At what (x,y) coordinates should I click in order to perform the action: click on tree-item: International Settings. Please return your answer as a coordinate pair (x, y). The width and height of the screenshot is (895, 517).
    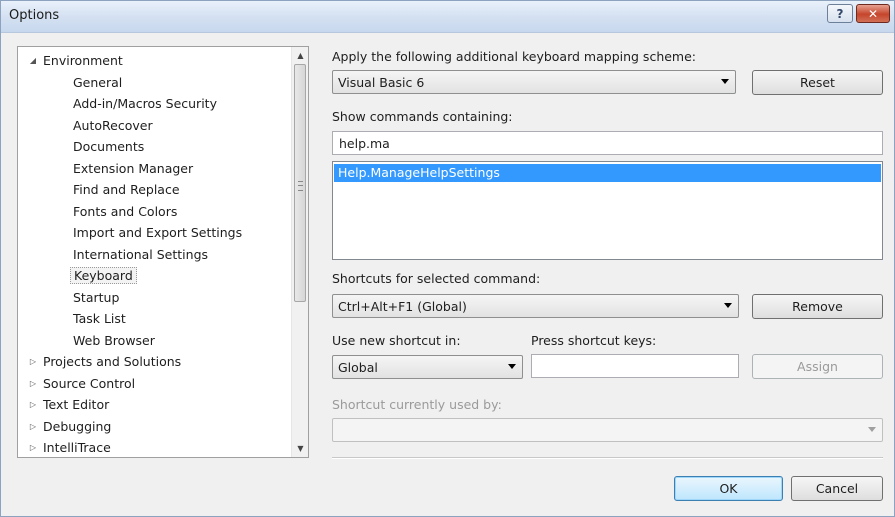
    Looking at the image, I should click on (140, 255).